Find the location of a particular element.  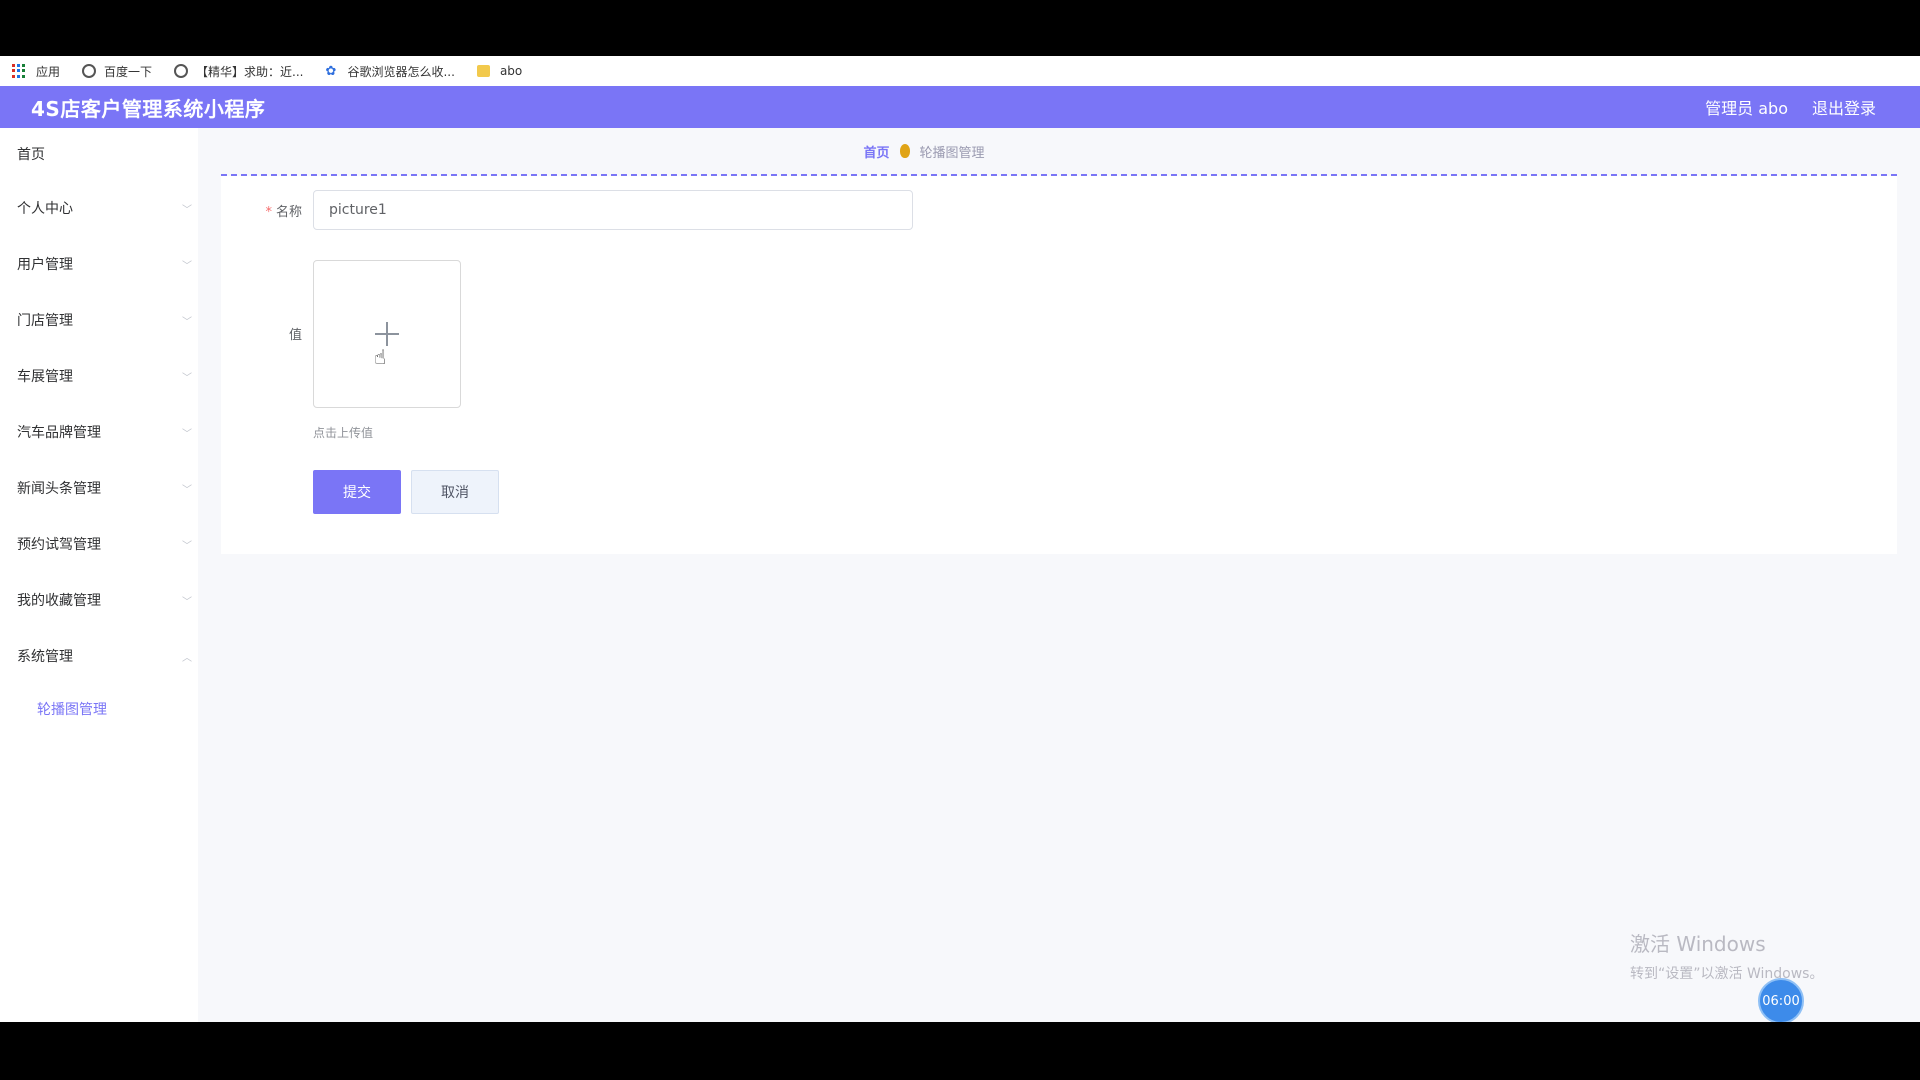

screen-top-border is located at coordinates (960, 28).